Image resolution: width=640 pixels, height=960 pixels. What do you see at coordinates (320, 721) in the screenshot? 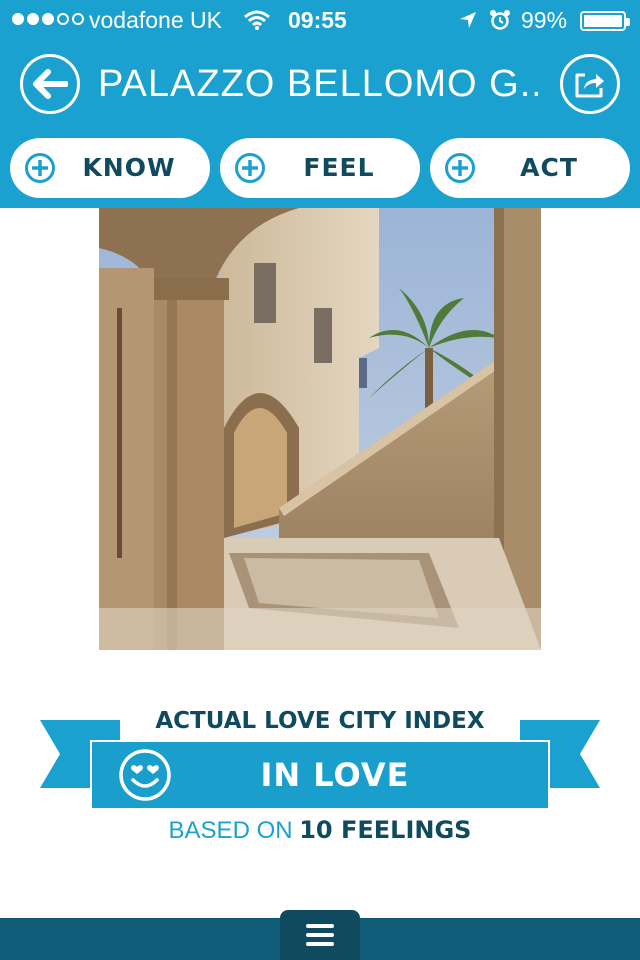
I see `love-index-heading: ACTUAL LOVE CITY INDEX` at bounding box center [320, 721].